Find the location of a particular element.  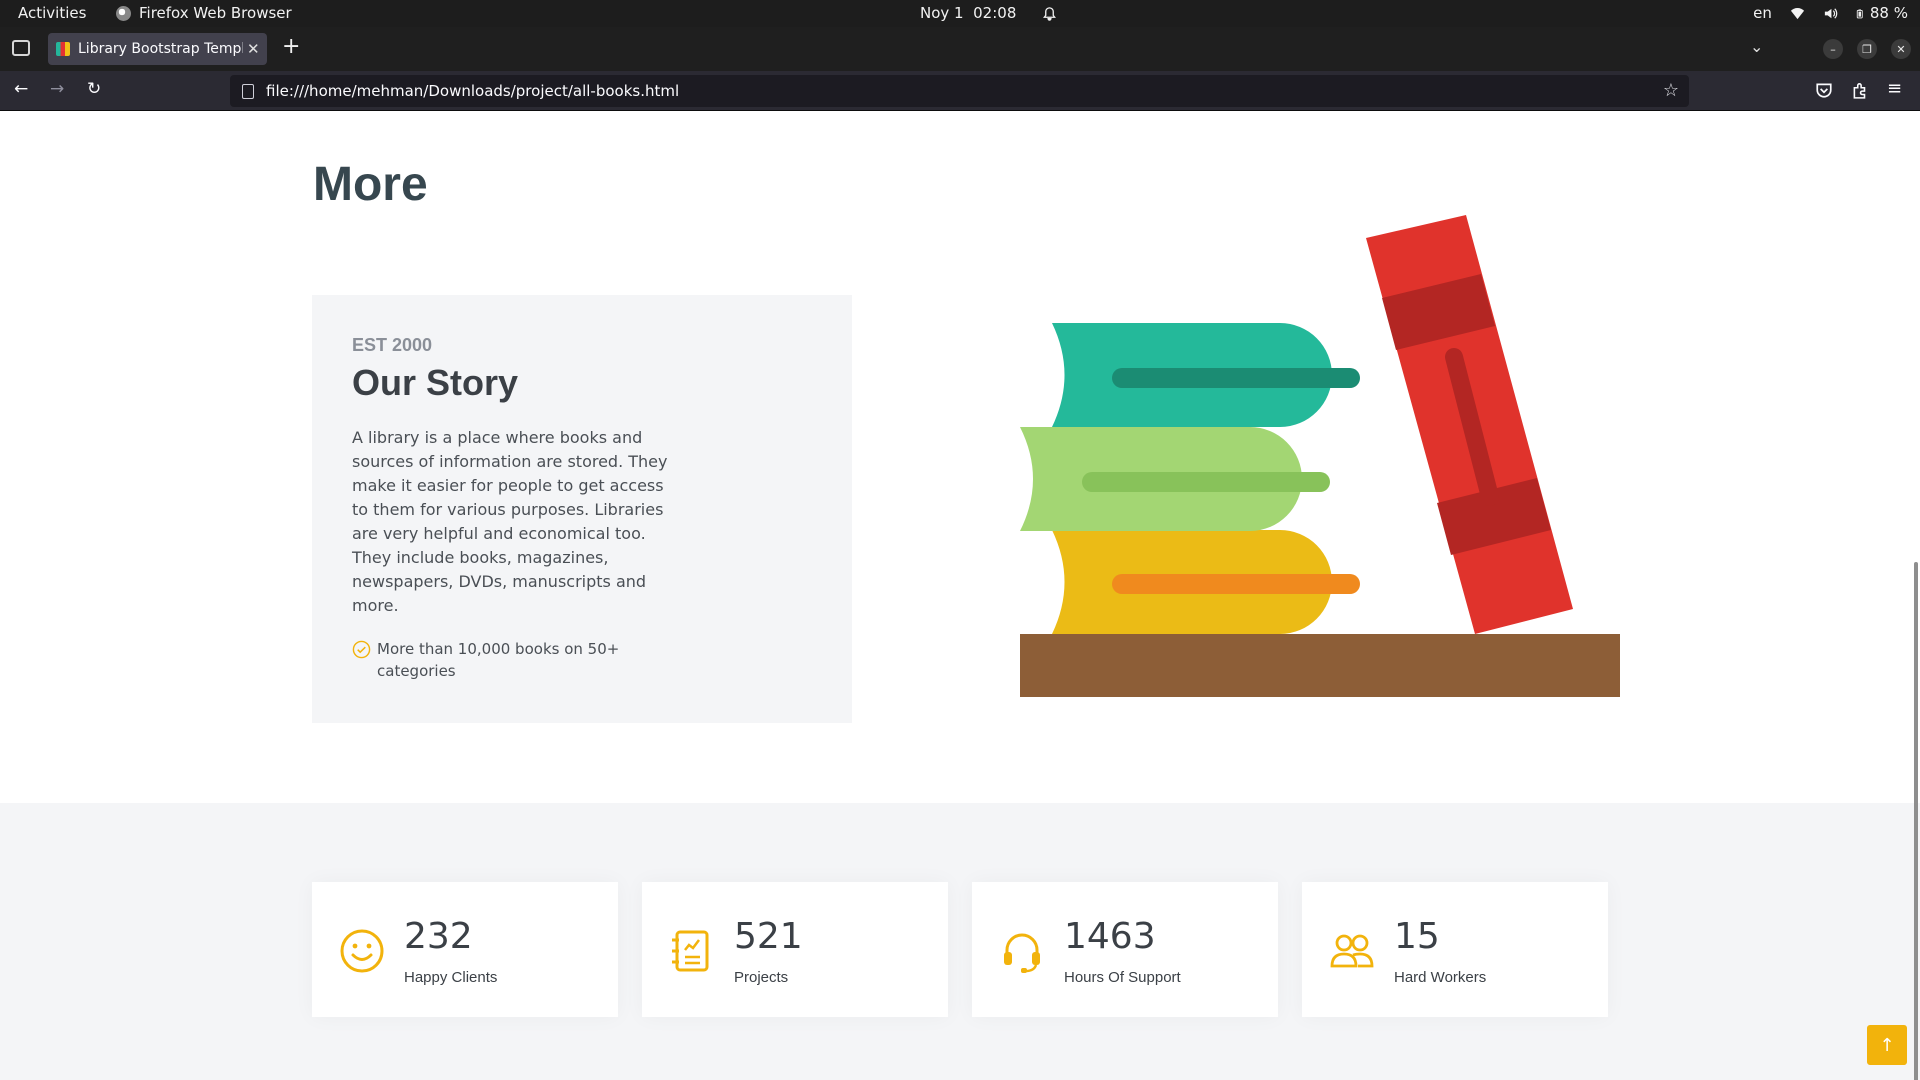

story-feature: More than 10,000 books on 50+ categories is located at coordinates (497, 660).